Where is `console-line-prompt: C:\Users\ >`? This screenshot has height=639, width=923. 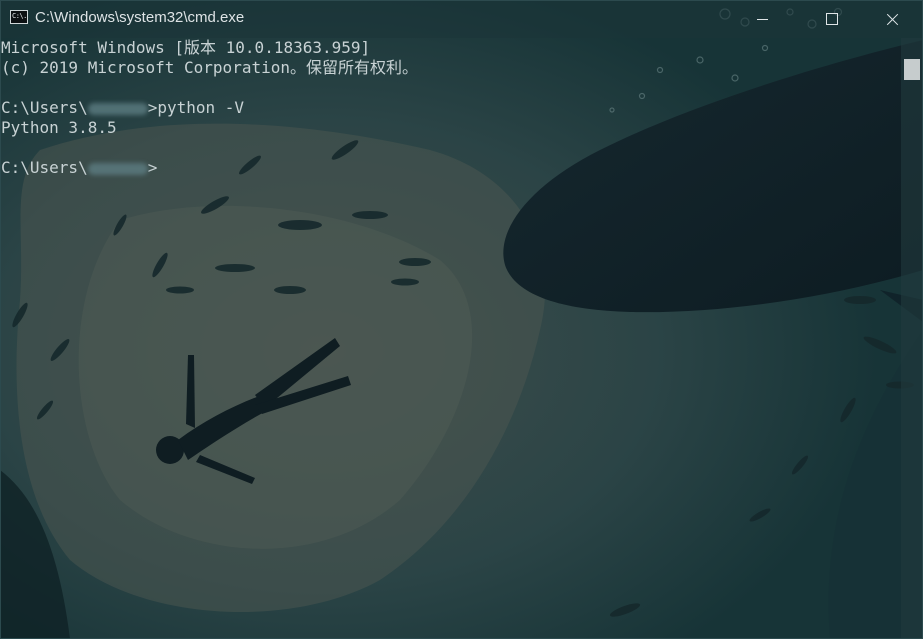
console-line-prompt: C:\Users\ > is located at coordinates (449, 168).